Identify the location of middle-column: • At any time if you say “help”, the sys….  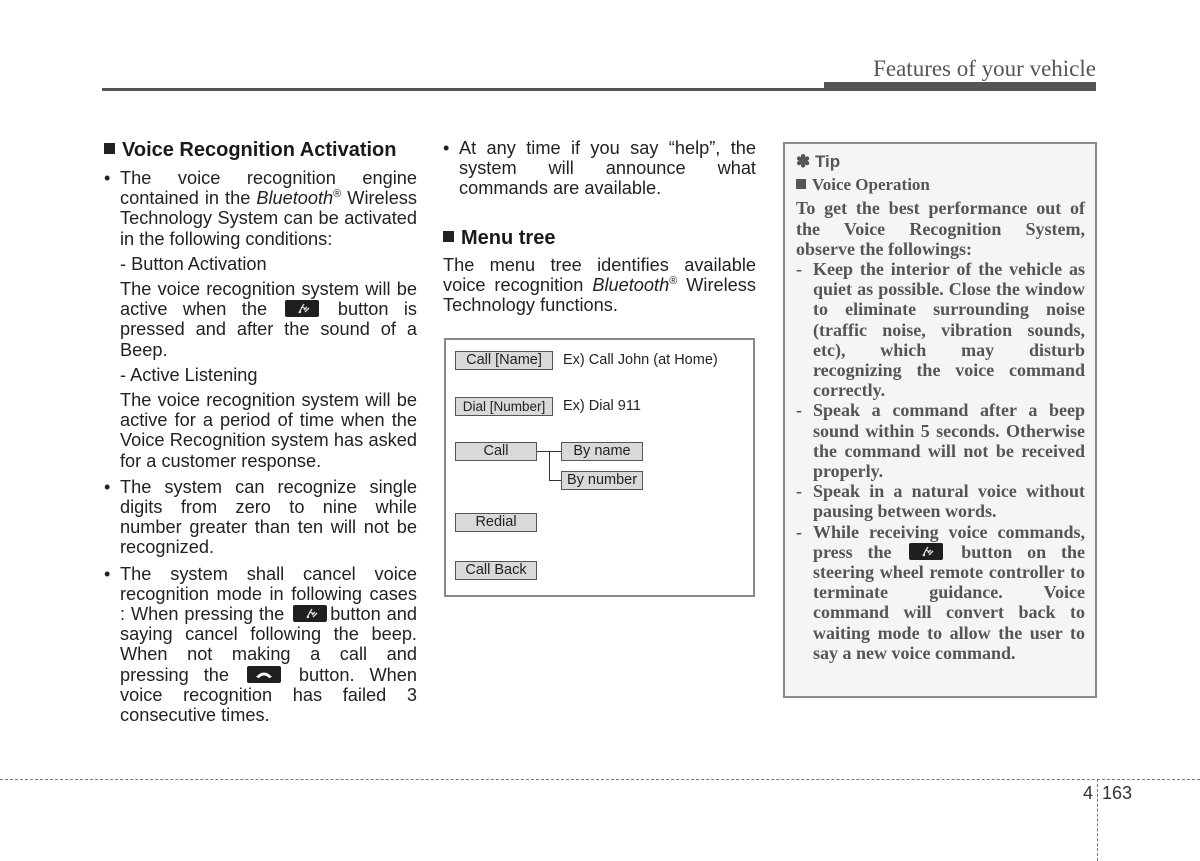
(599, 226).